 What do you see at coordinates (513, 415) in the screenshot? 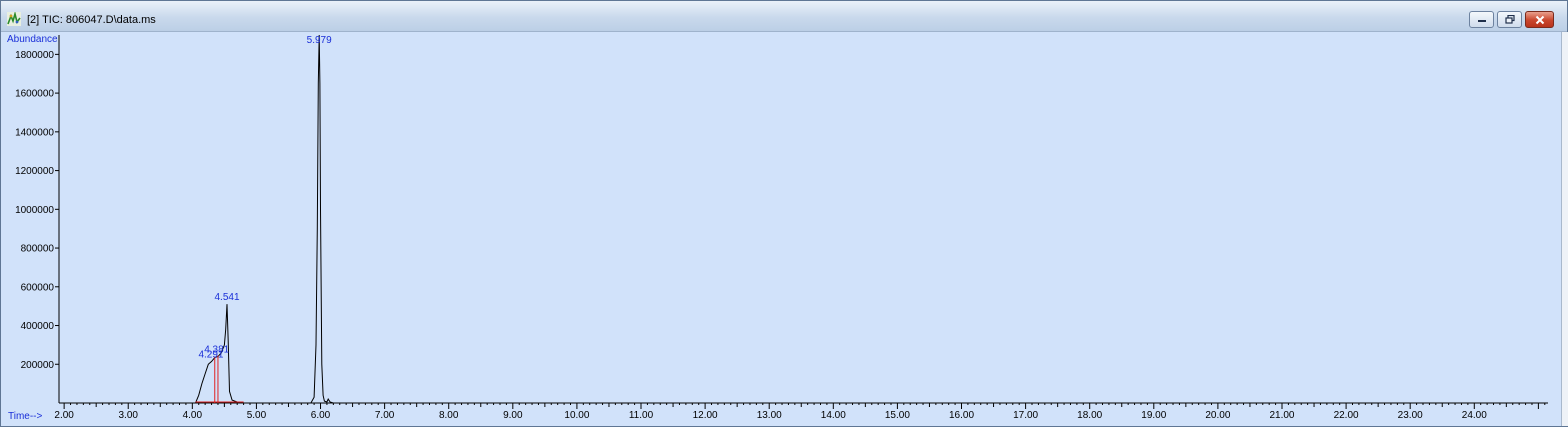
I see `x-tick-label: 9.00` at bounding box center [513, 415].